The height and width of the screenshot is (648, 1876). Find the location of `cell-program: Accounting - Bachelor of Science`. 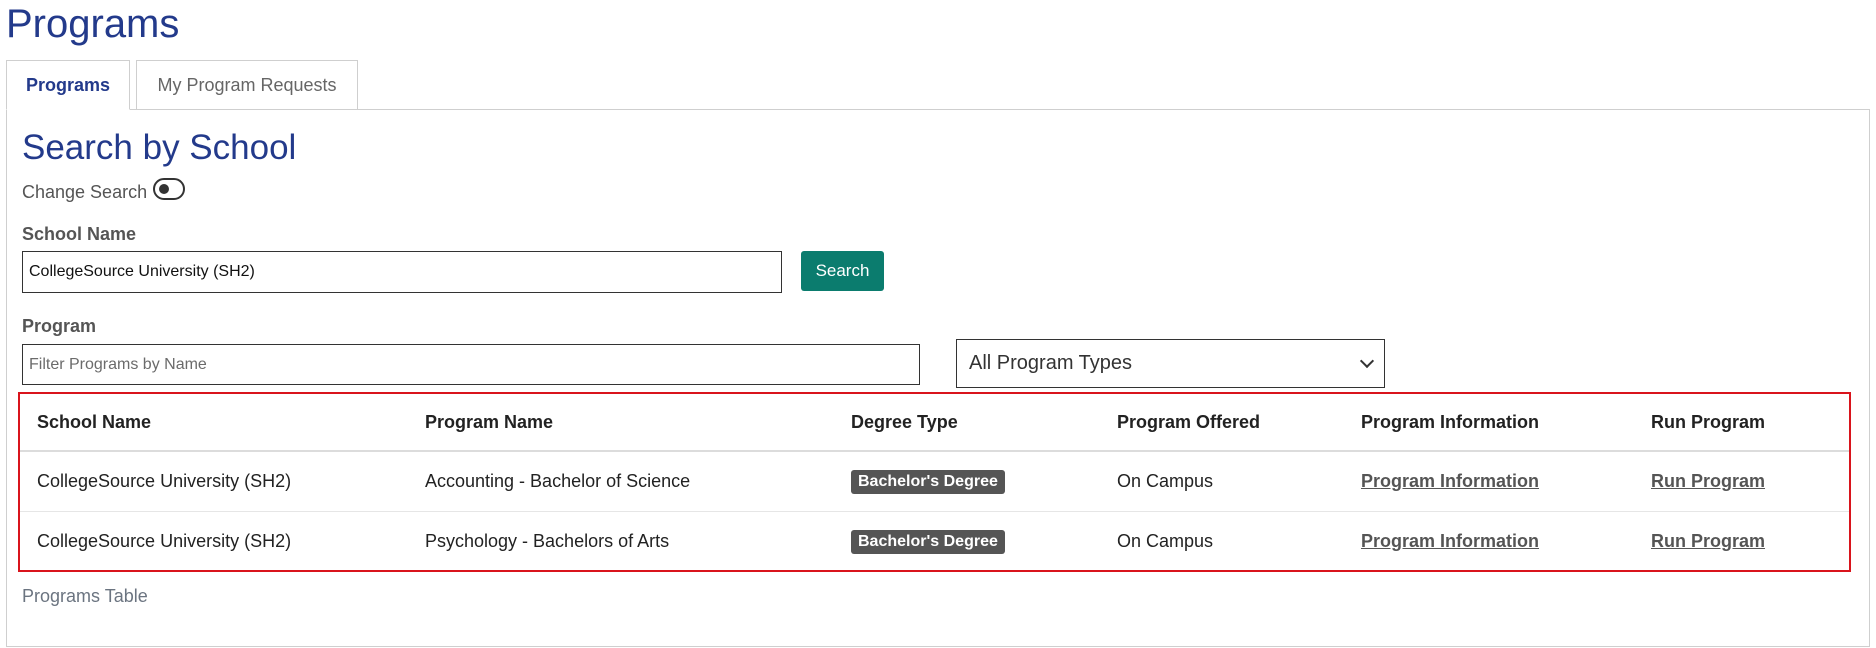

cell-program: Accounting - Bachelor of Science is located at coordinates (638, 481).